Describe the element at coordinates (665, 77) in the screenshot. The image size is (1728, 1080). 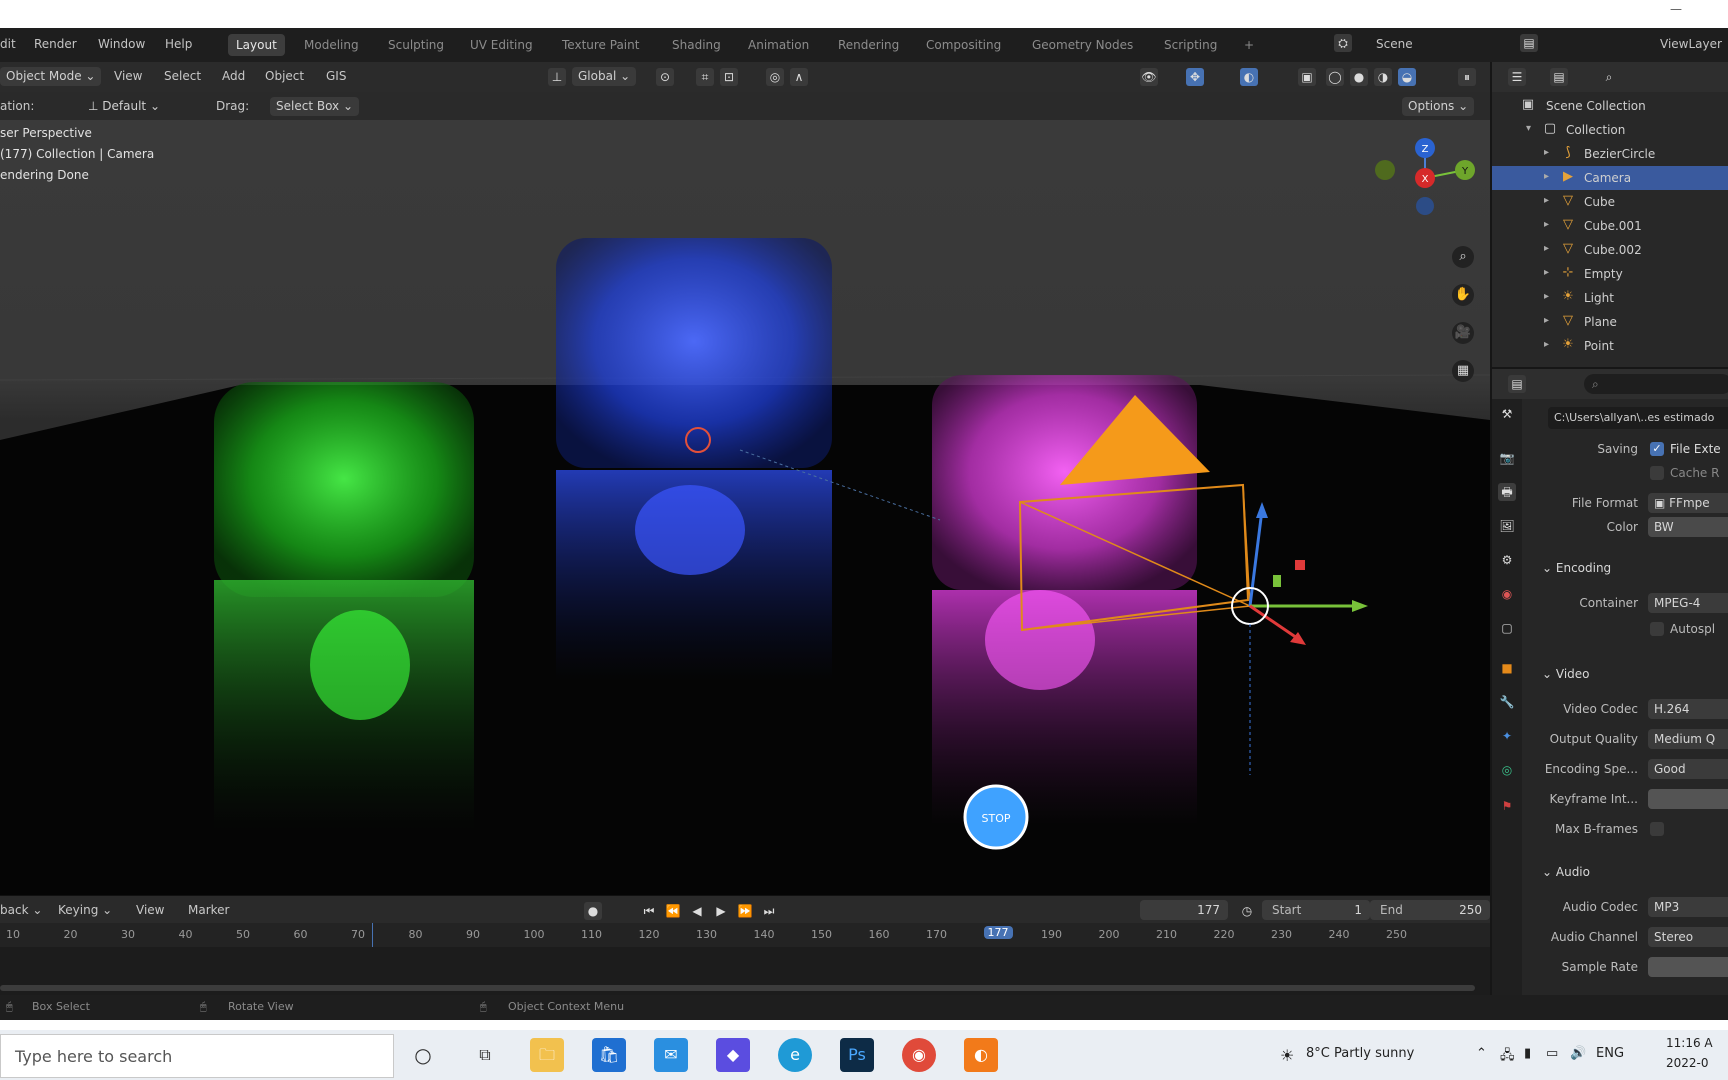
I see `pivot-icon: ⊙` at that location.